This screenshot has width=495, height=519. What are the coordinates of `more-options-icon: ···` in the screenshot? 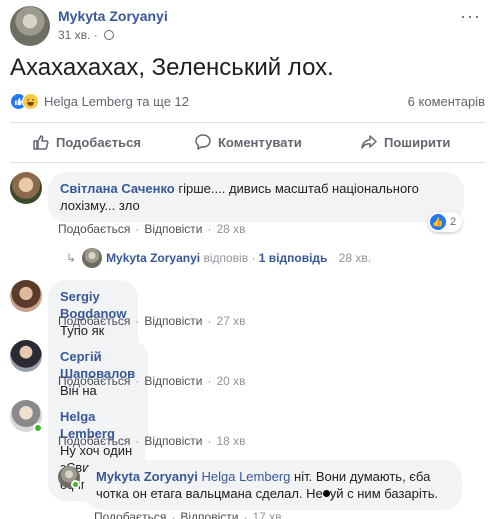 It's located at (470, 16).